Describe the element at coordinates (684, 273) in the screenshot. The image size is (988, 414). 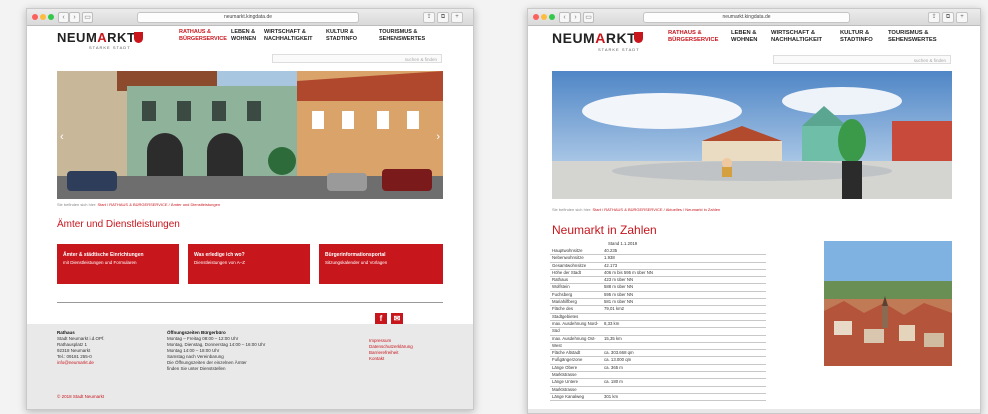
I see `table-cell-value: 406 m bis 595 m über NN` at that location.